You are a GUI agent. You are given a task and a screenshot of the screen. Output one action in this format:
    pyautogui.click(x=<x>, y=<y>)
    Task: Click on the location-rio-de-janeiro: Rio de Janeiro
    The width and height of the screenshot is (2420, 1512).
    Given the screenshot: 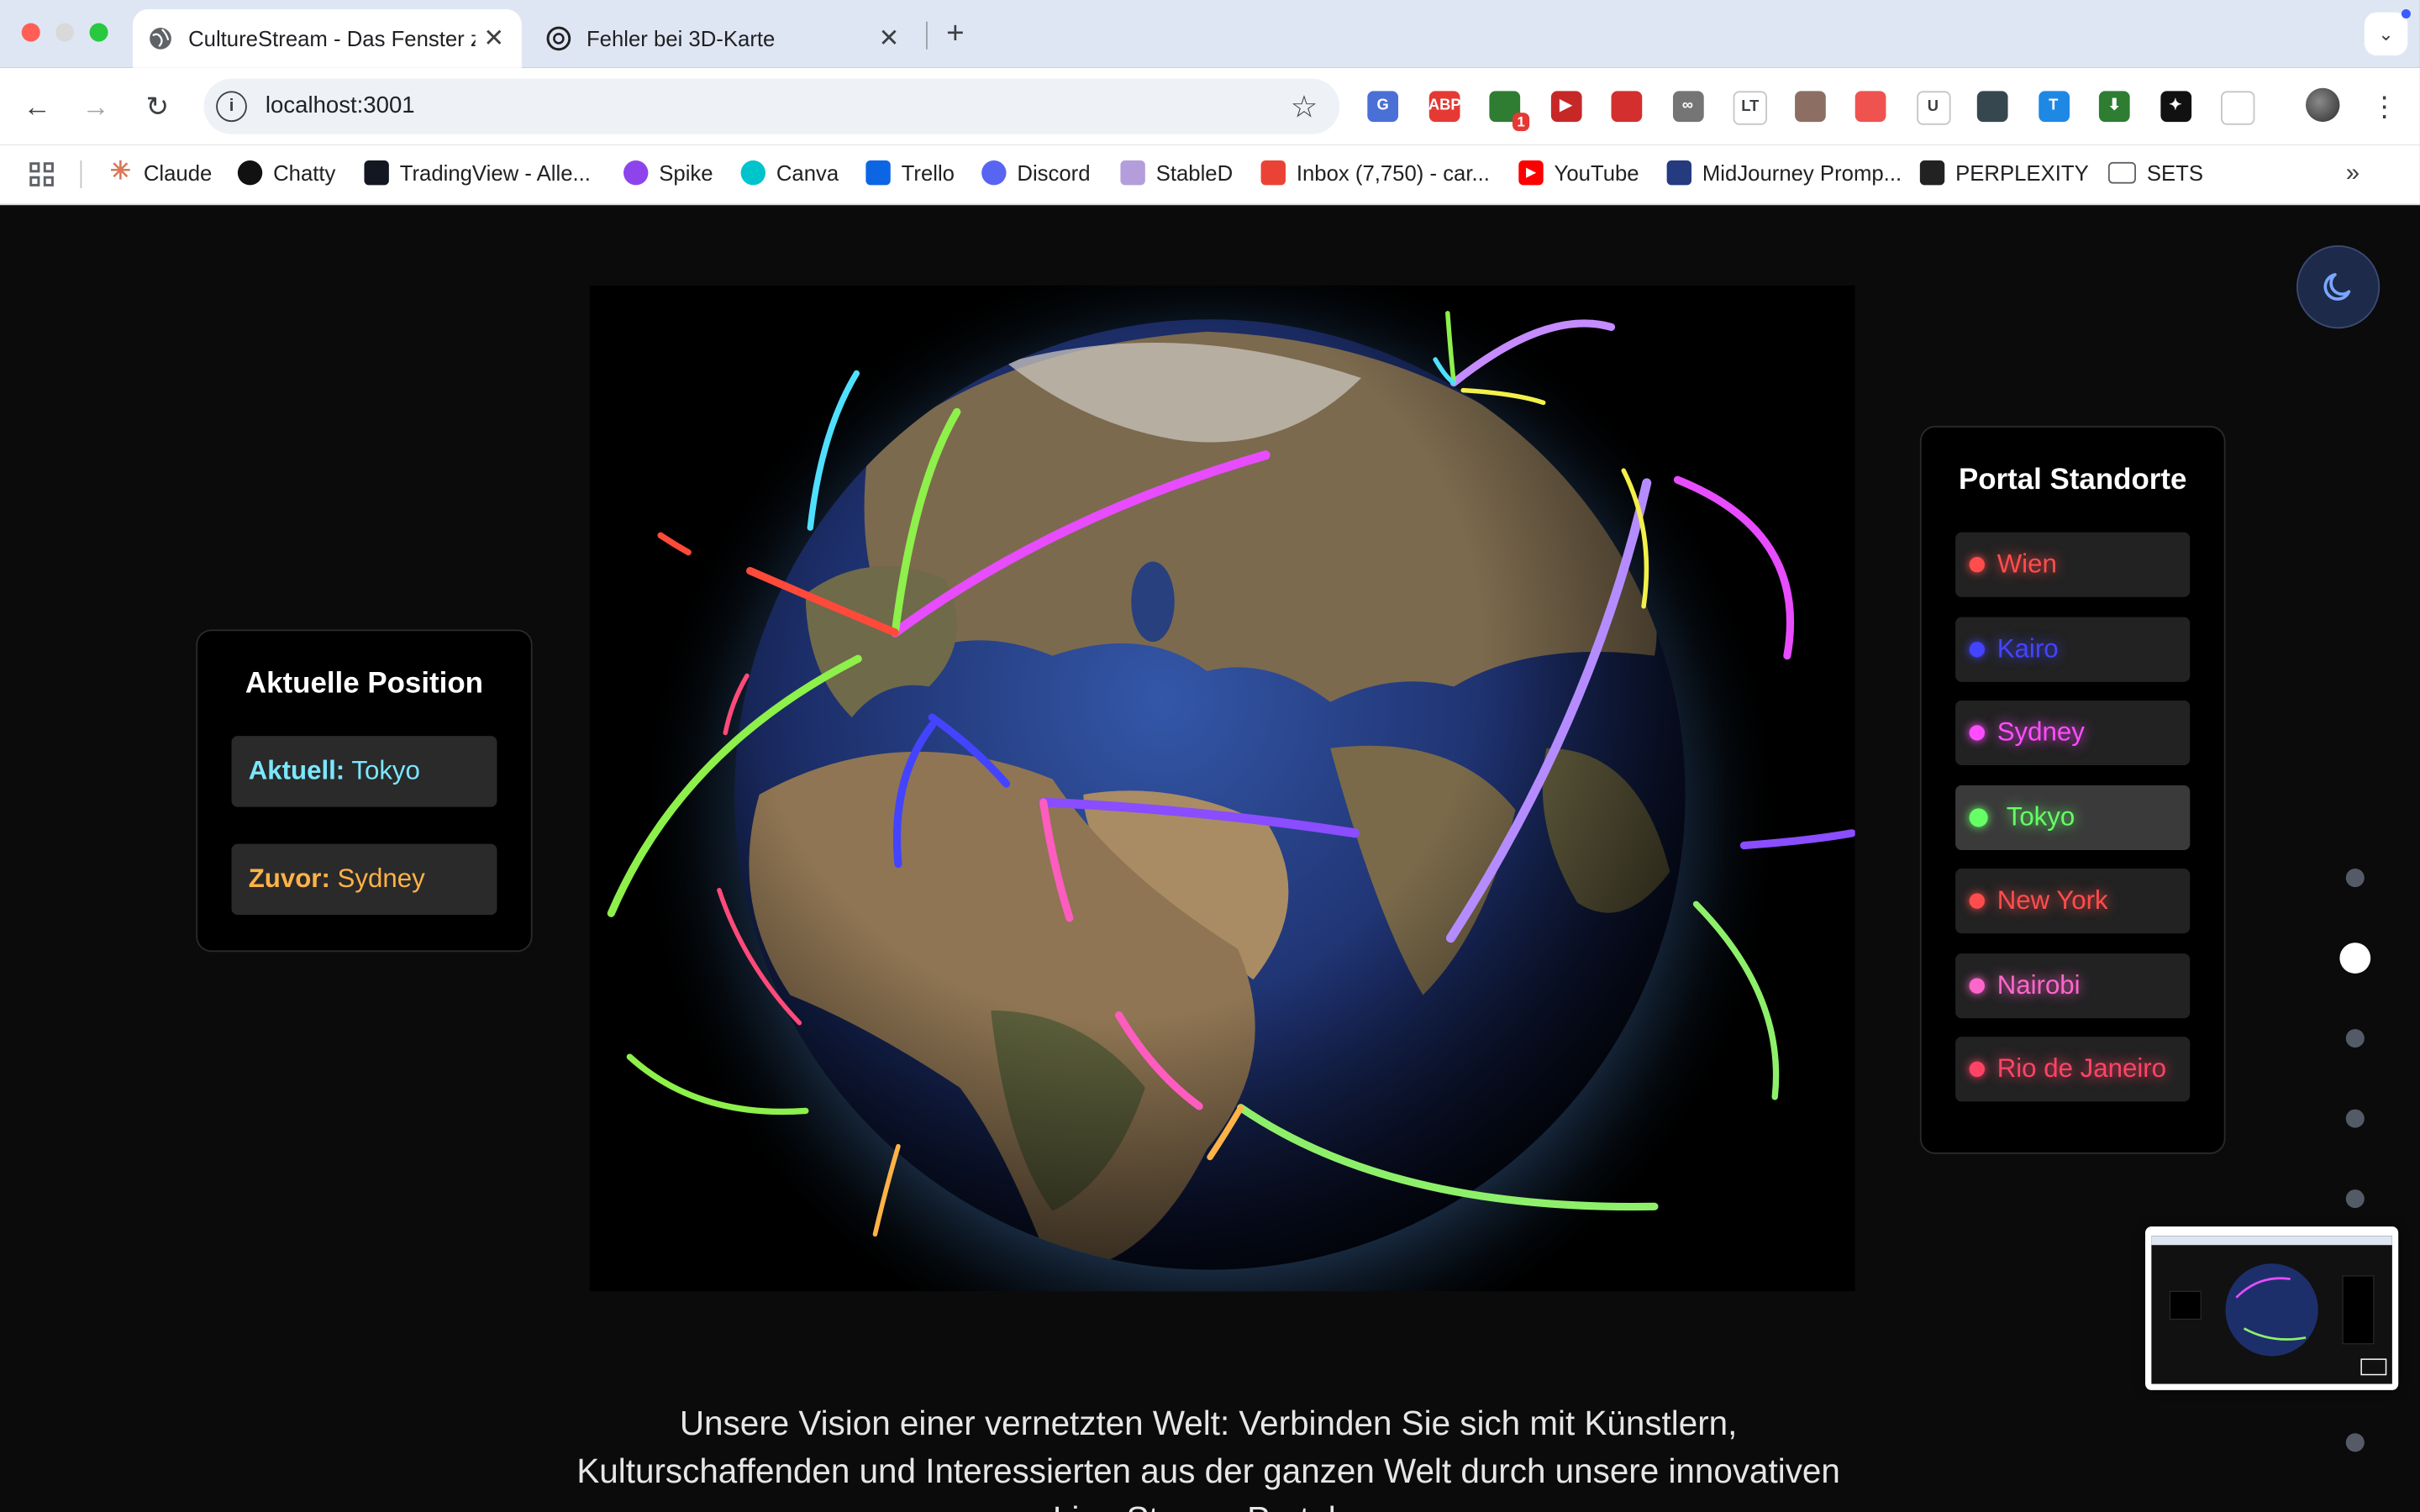 What is the action you would take?
    pyautogui.click(x=2073, y=1069)
    